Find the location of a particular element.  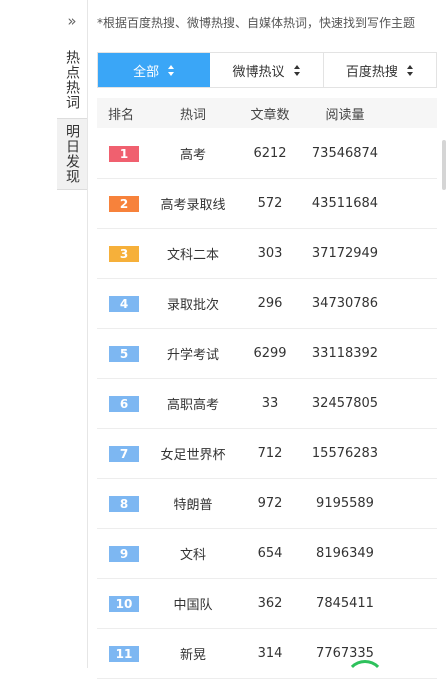

table-row: 4 录取批次 296 34730786 is located at coordinates (267, 304).